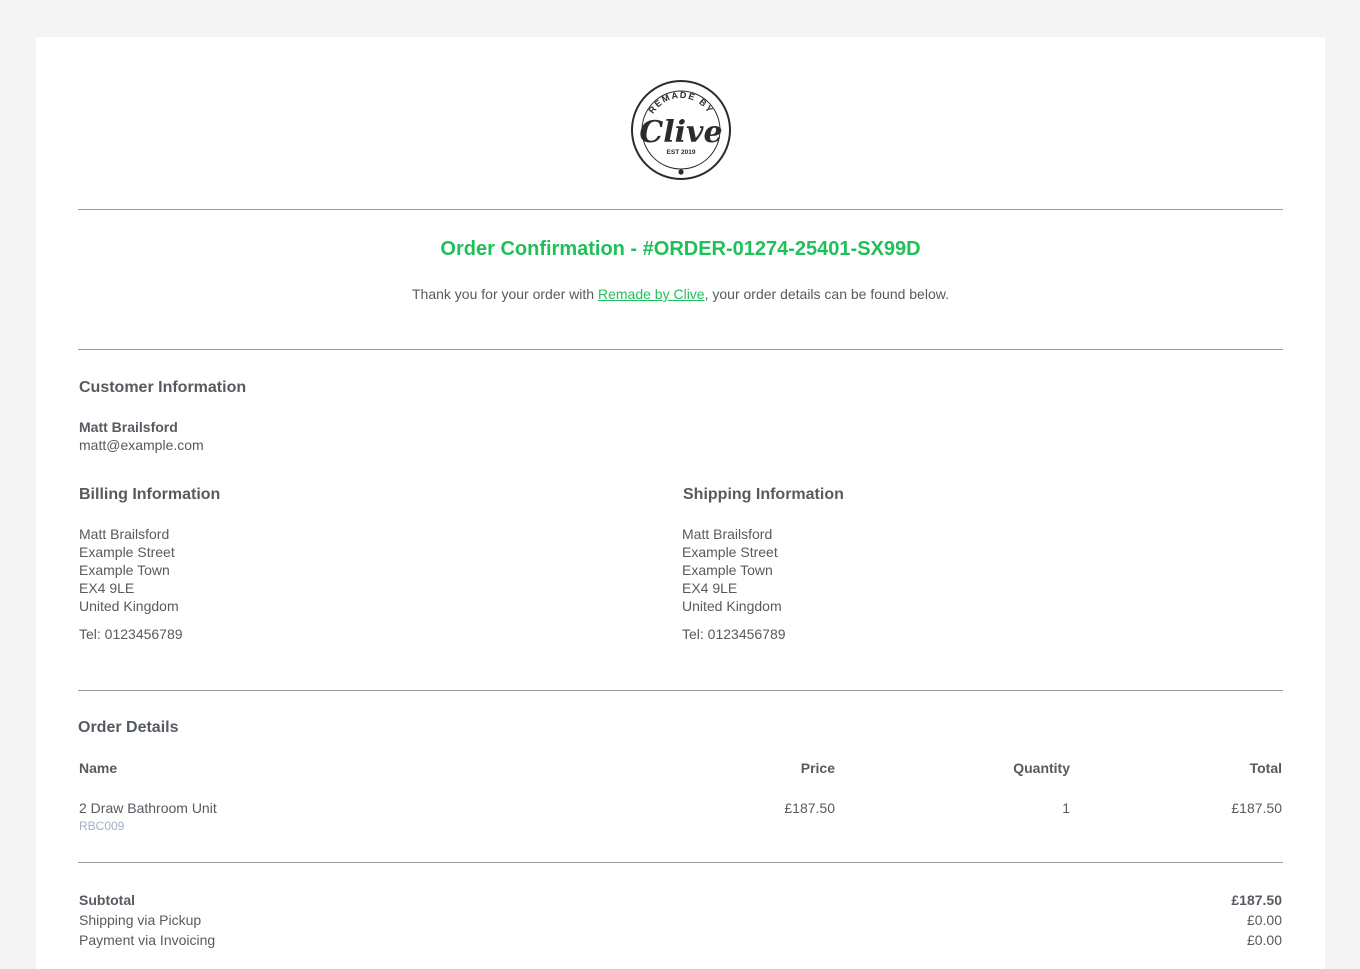  Describe the element at coordinates (1256, 808) in the screenshot. I see `item-total: £187.50` at that location.